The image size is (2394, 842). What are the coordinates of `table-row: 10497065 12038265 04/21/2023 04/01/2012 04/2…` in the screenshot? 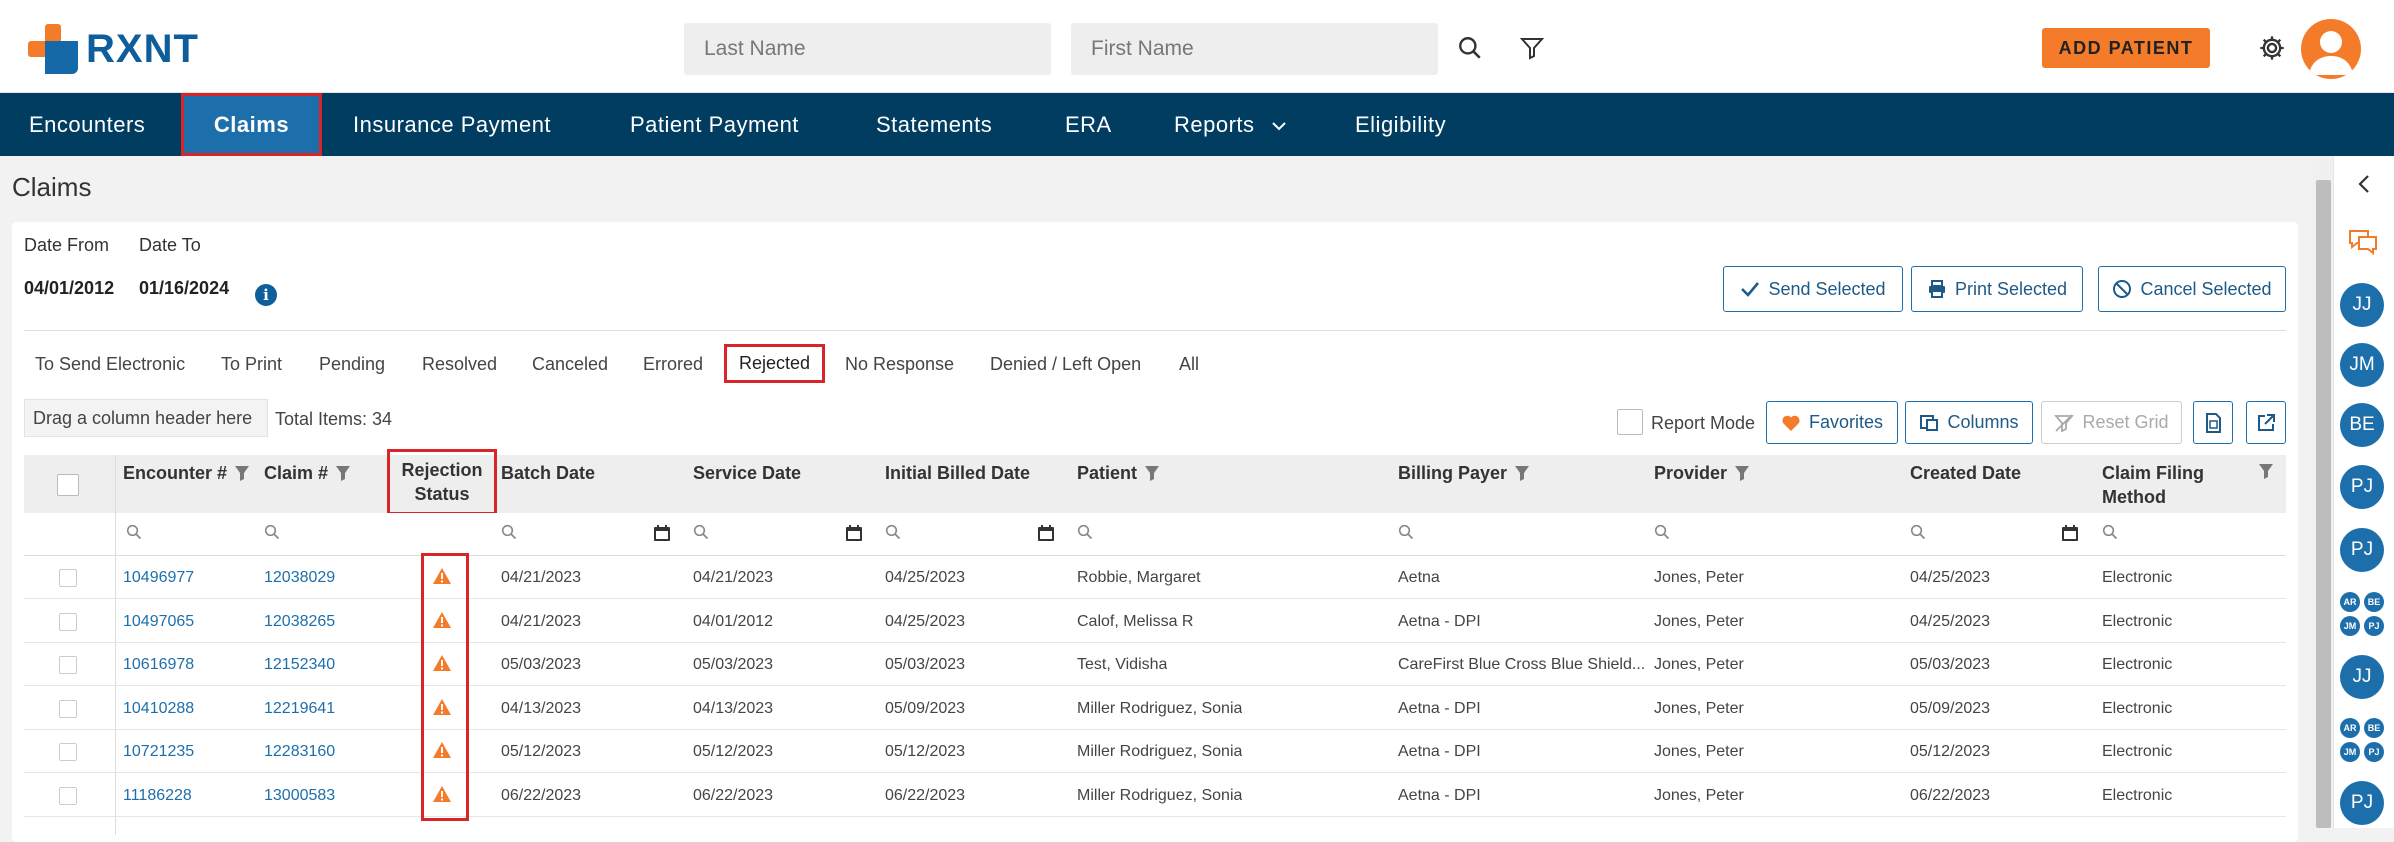 It's located at (1155, 621).